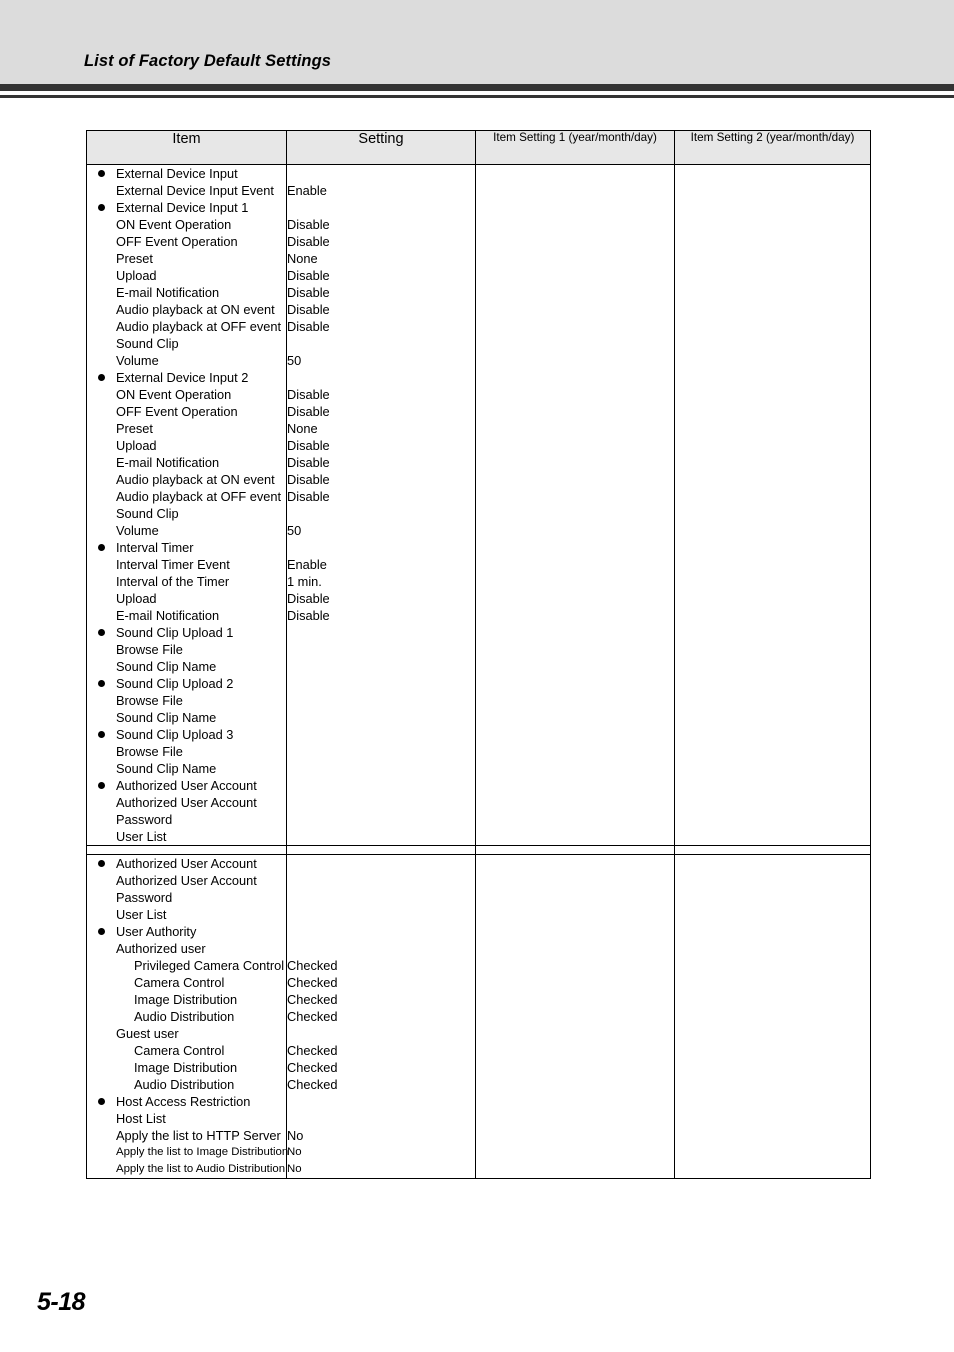 The height and width of the screenshot is (1352, 954). Describe the element at coordinates (477, 96) in the screenshot. I see `header-rule-thin` at that location.